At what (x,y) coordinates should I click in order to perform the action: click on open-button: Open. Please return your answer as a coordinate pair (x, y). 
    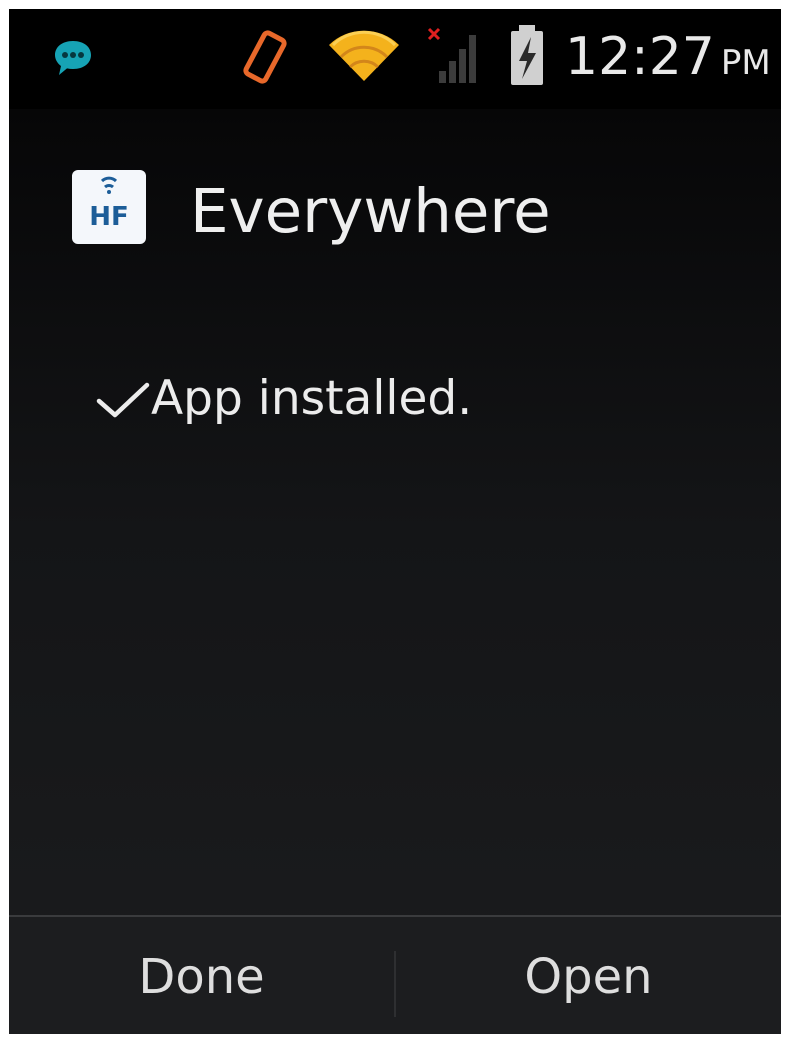
    Looking at the image, I should click on (588, 975).